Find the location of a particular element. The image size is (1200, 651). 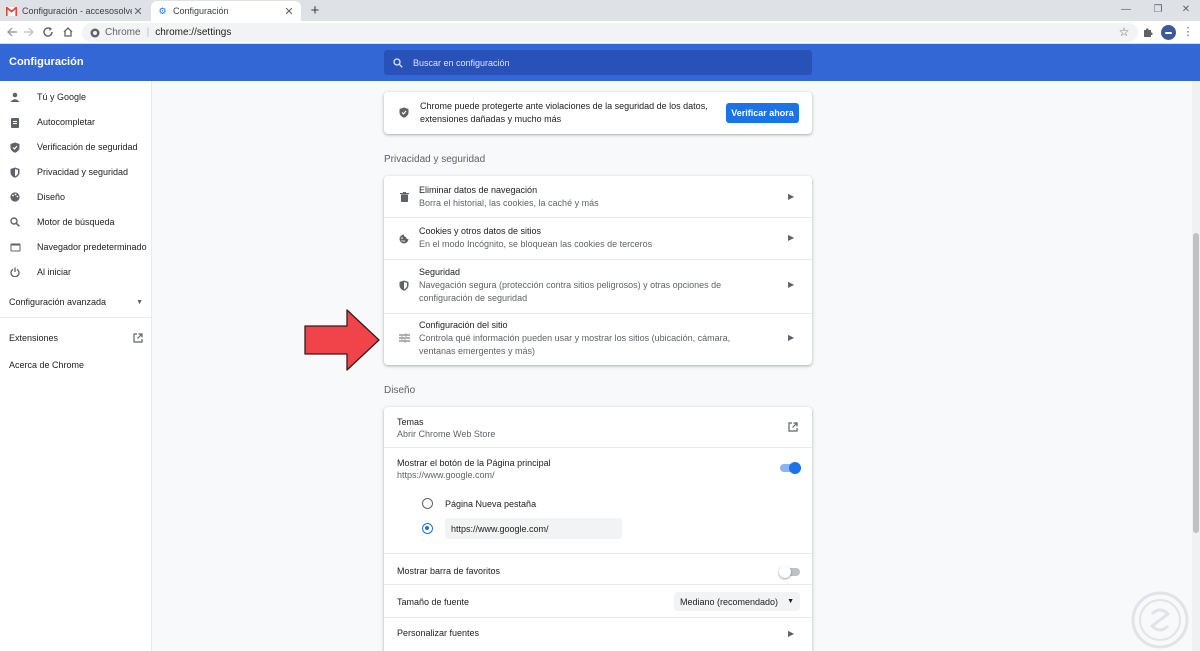

tab-settings: ⚙ Configuración ✕ is located at coordinates (226, 11).